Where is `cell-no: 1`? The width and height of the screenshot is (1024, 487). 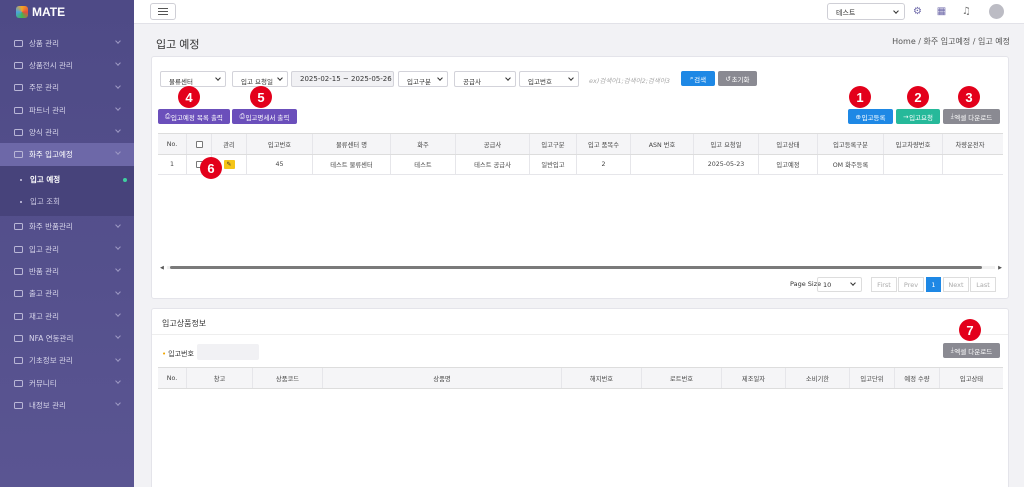
cell-no: 1 is located at coordinates (172, 164).